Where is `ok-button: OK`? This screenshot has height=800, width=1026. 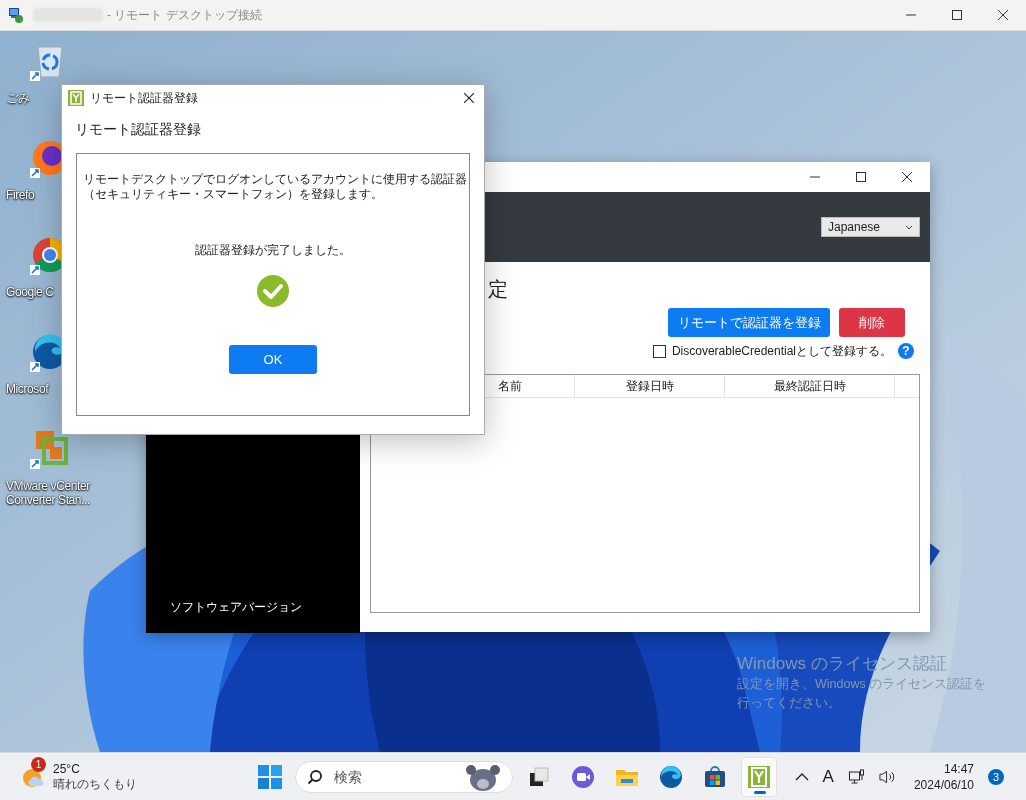
ok-button: OK is located at coordinates (273, 359).